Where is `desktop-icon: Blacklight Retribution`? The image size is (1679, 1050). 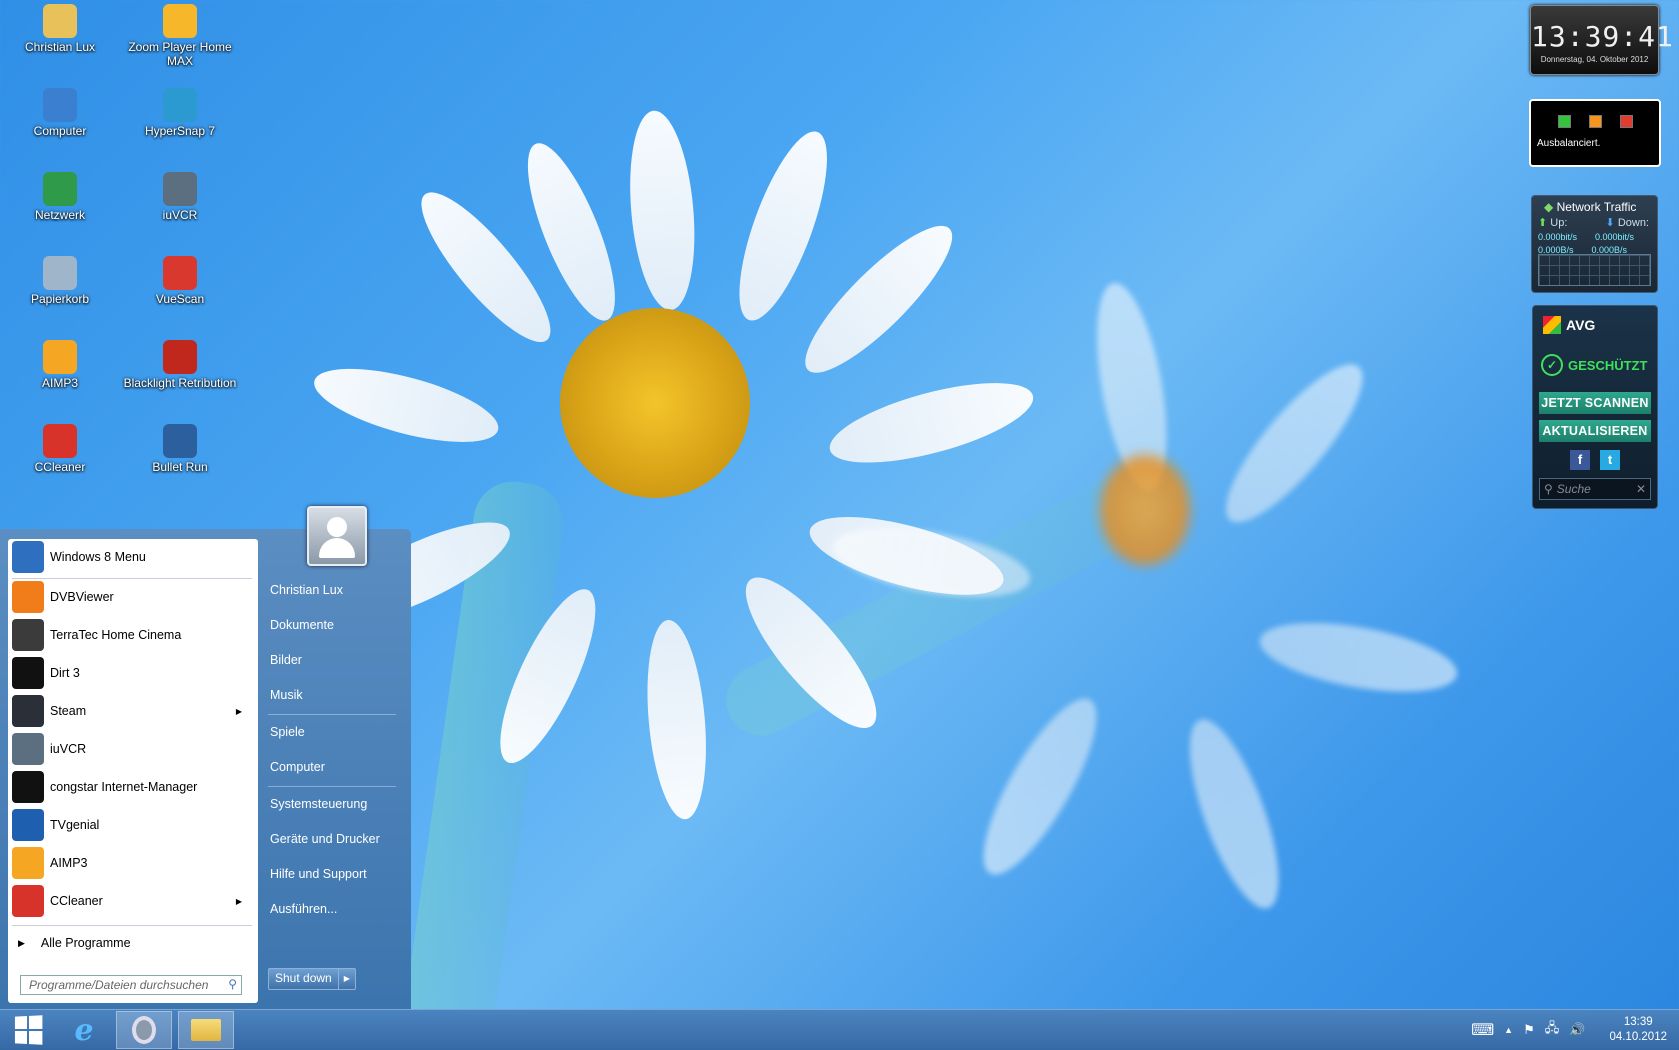 desktop-icon: Blacklight Retribution is located at coordinates (180, 365).